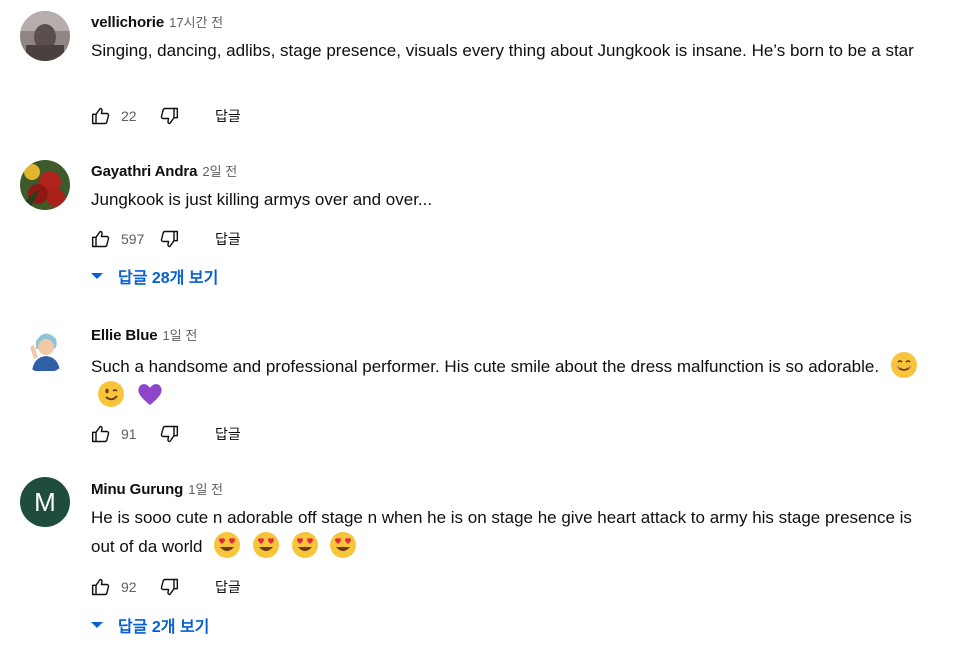 The height and width of the screenshot is (653, 960). I want to click on winking-face-emoji, so click(111, 394).